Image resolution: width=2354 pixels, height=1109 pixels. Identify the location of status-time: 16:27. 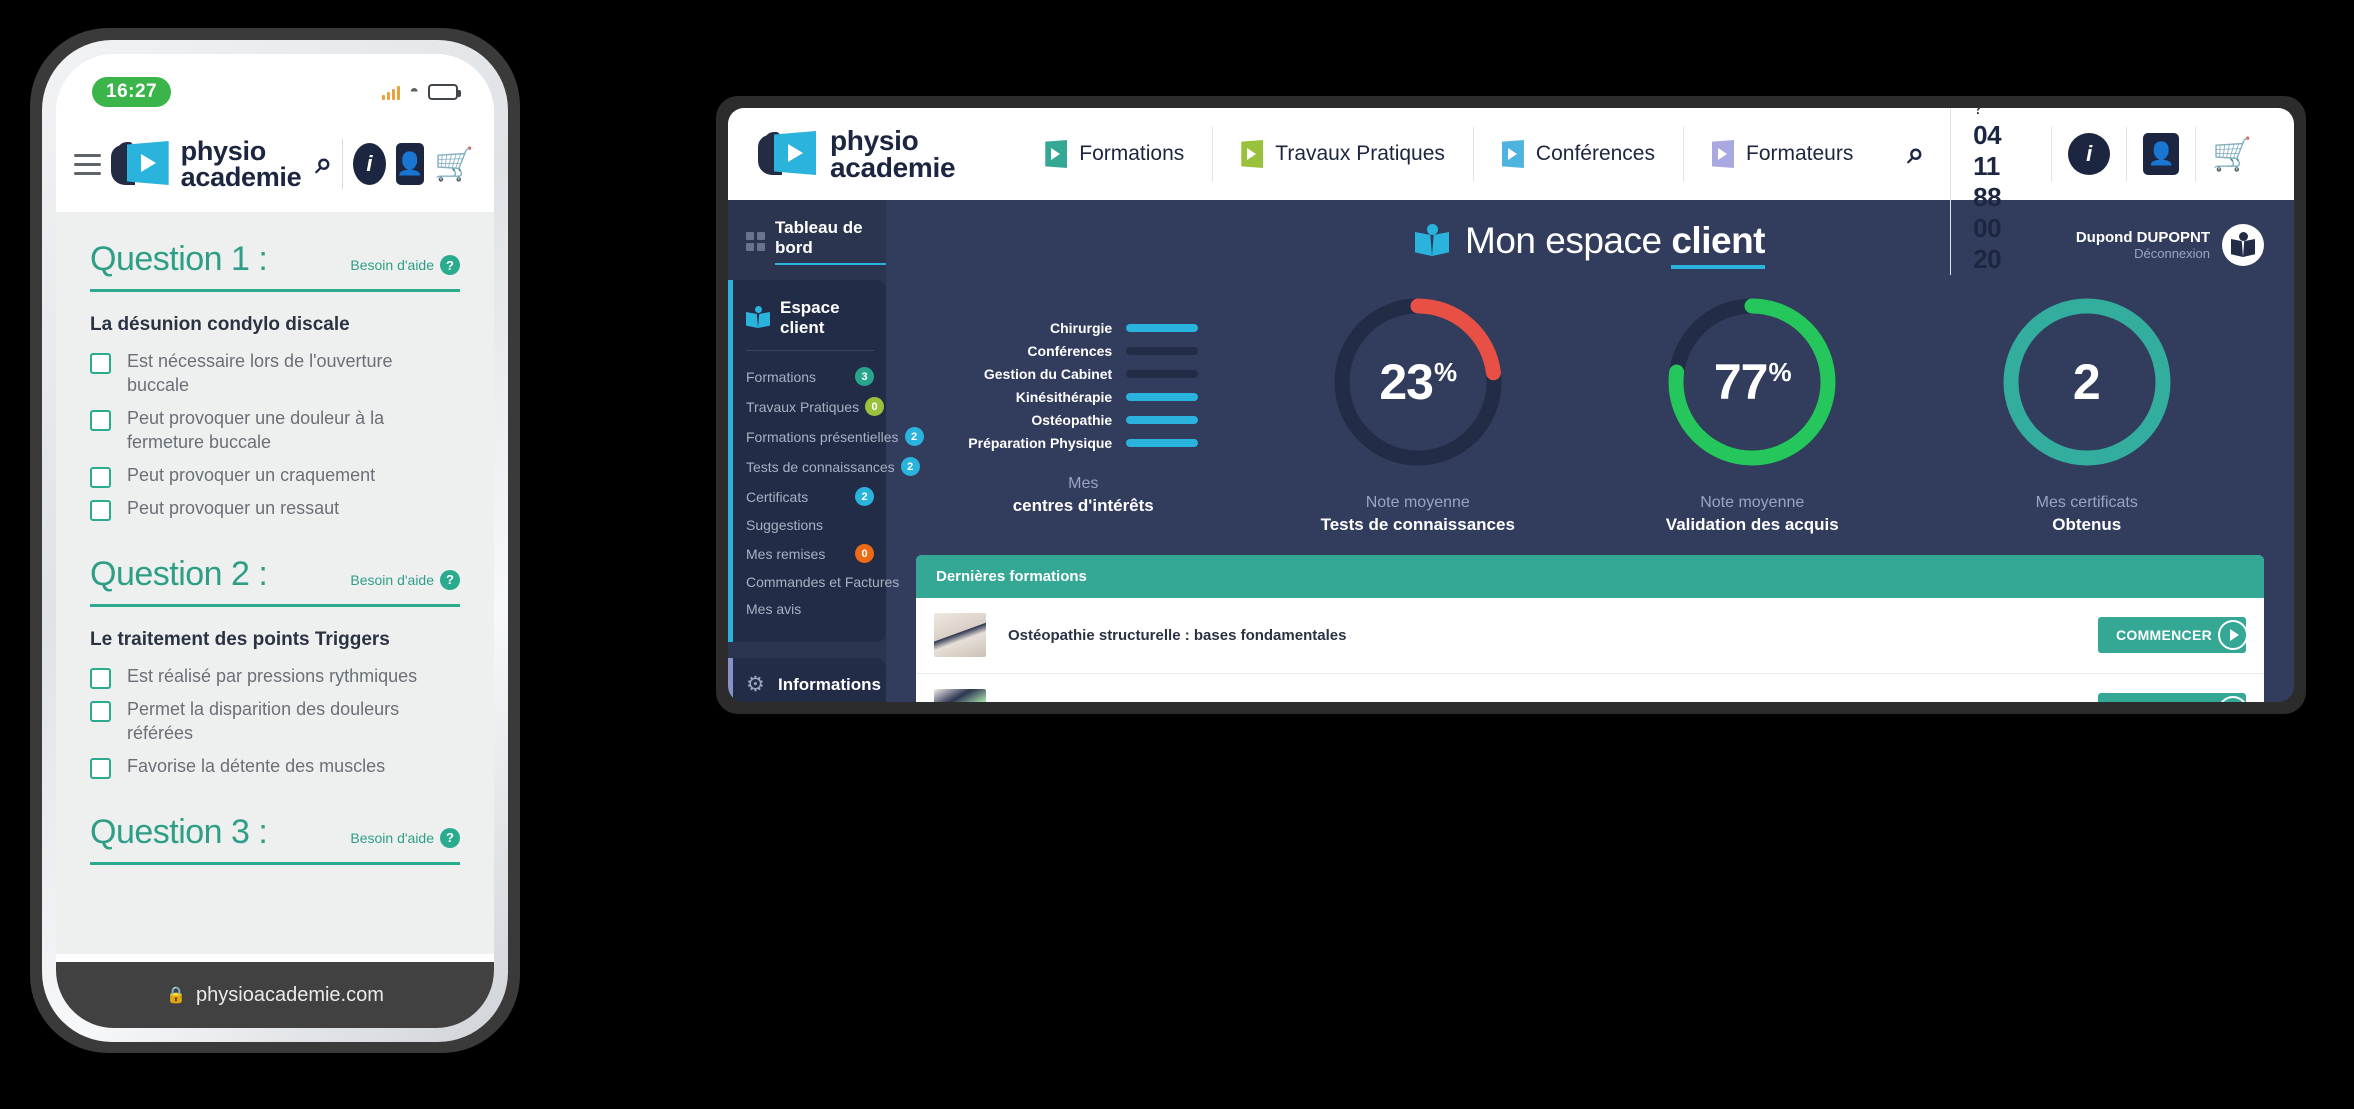
(132, 92).